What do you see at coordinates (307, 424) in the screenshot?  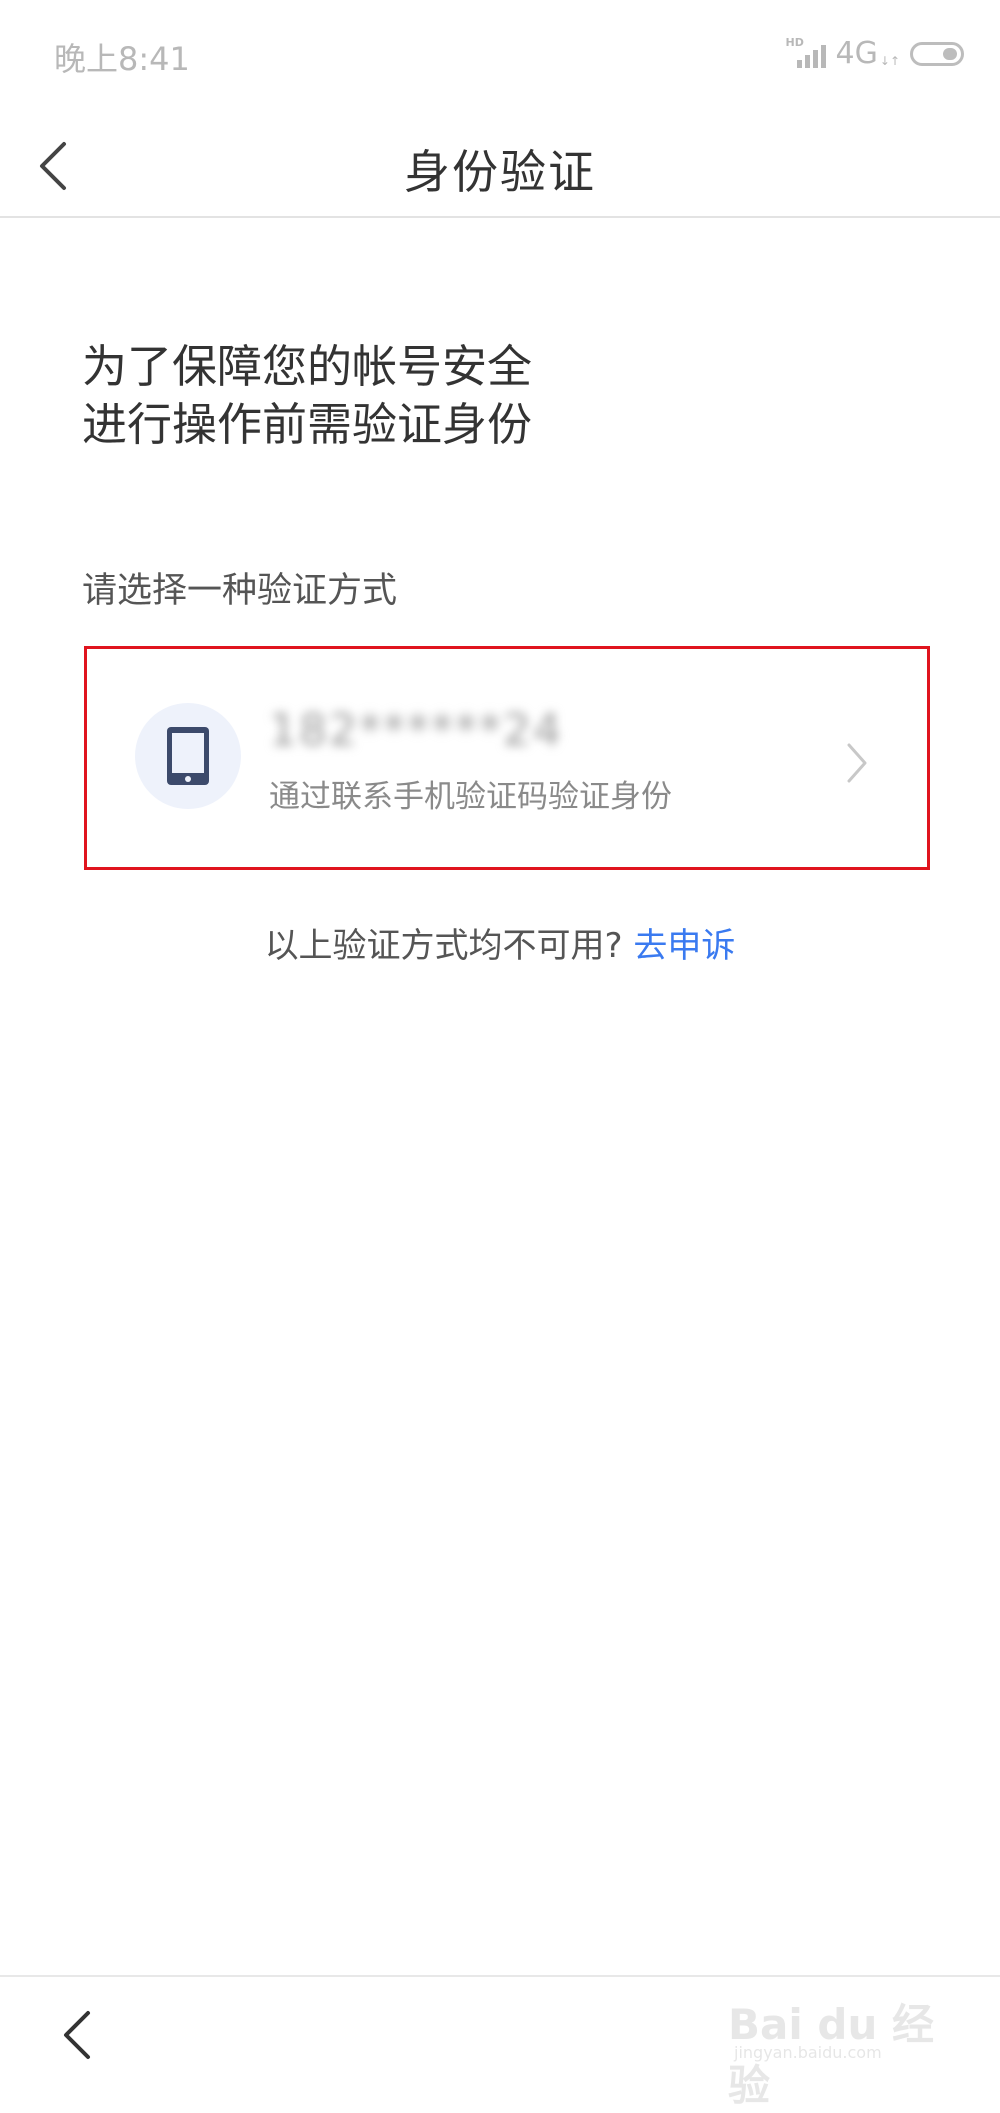 I see `intro-line-2: 进行操作前需验证身份` at bounding box center [307, 424].